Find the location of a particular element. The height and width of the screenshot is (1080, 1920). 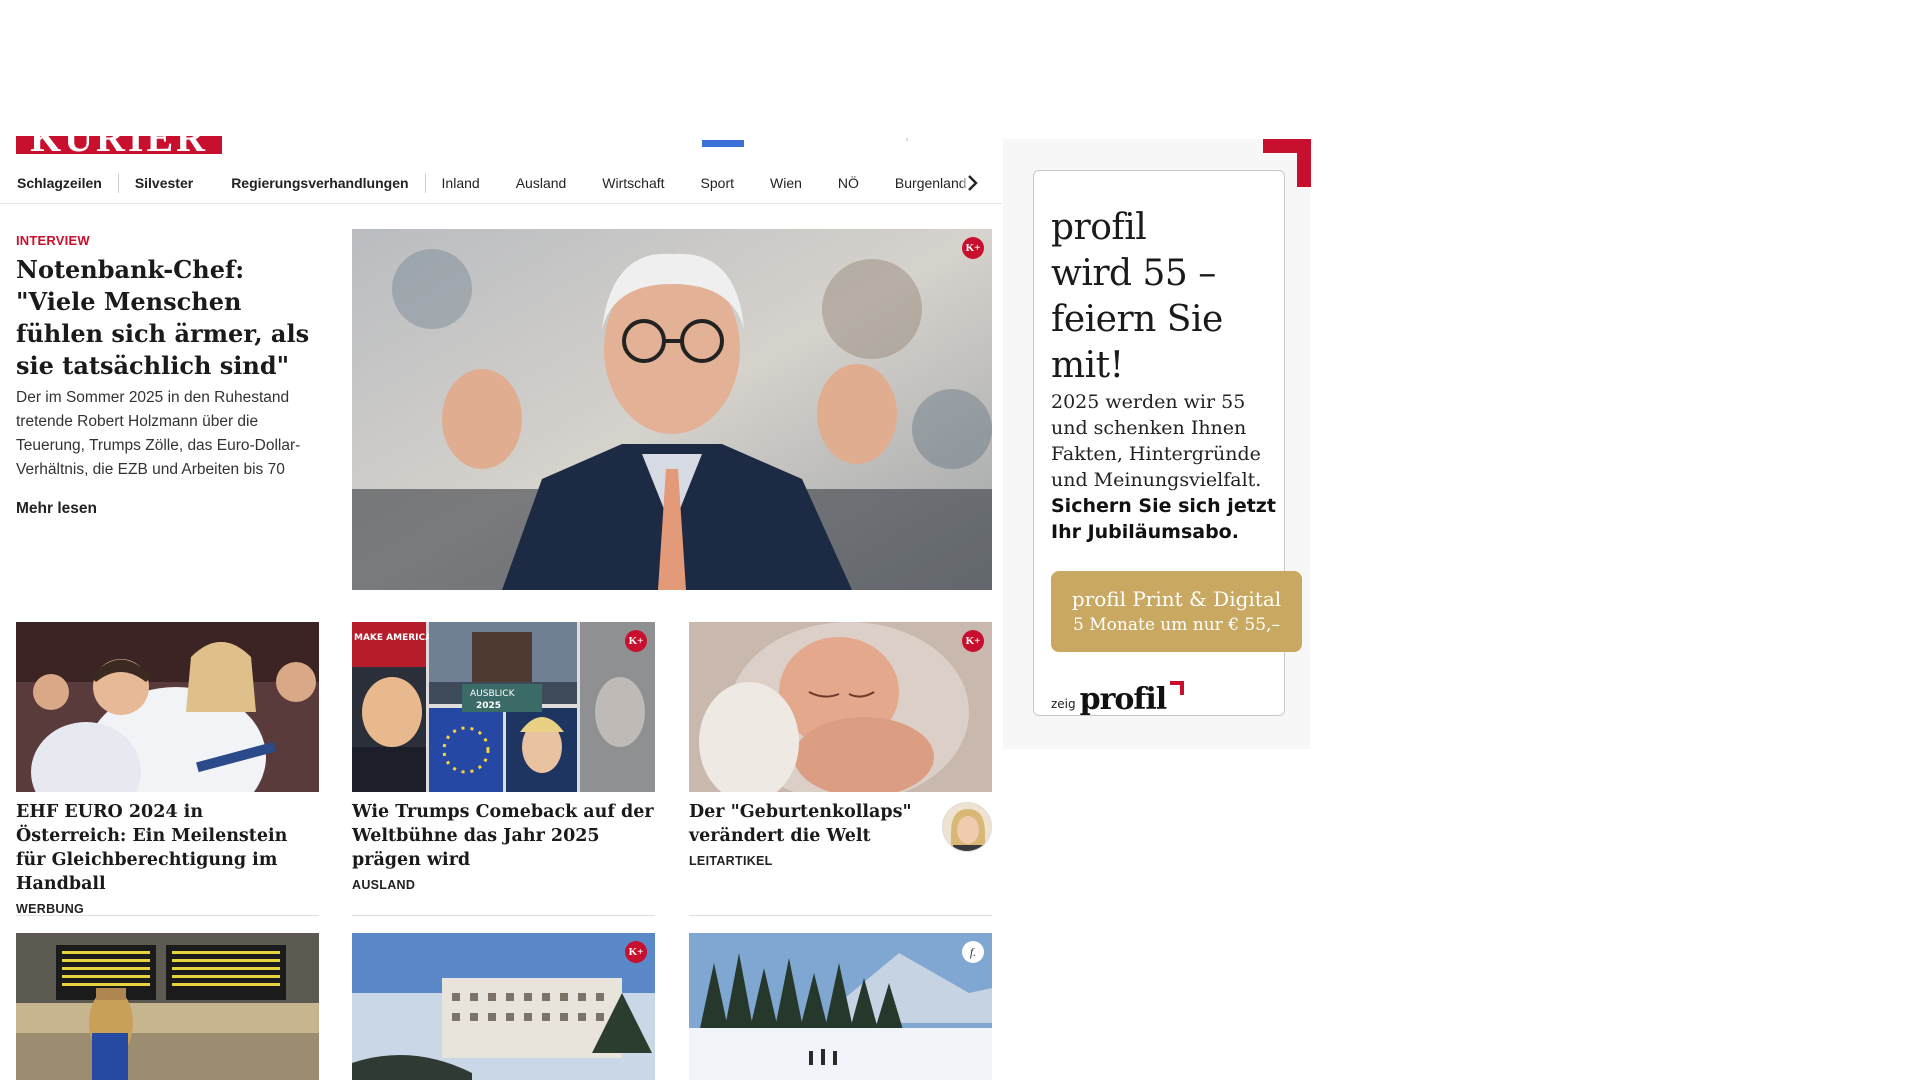

ad-offer-title: profil Print & Digital is located at coordinates (1176, 599).